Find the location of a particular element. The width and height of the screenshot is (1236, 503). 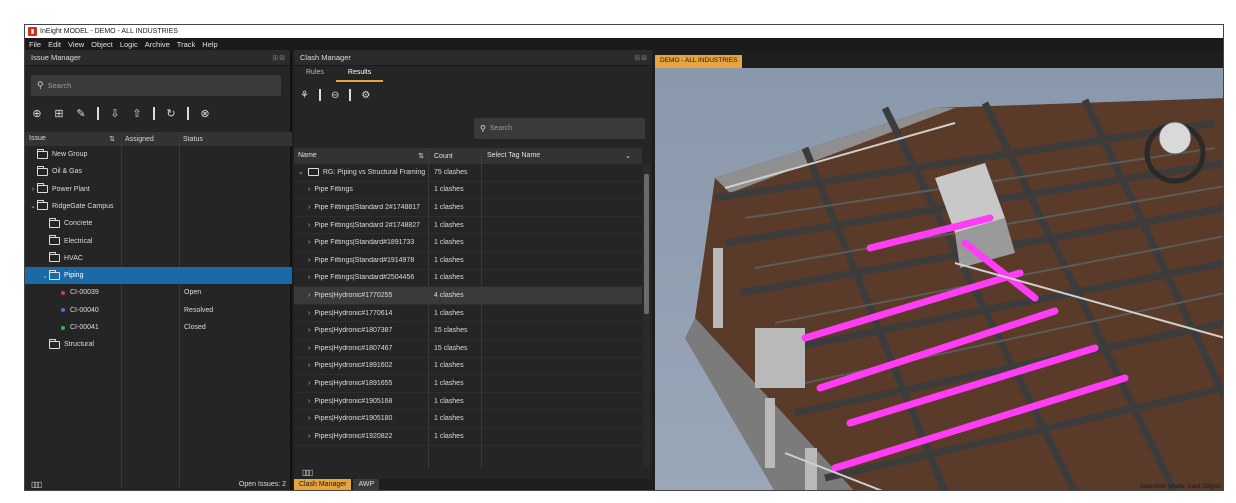

folder-row: Structural is located at coordinates (158, 344).